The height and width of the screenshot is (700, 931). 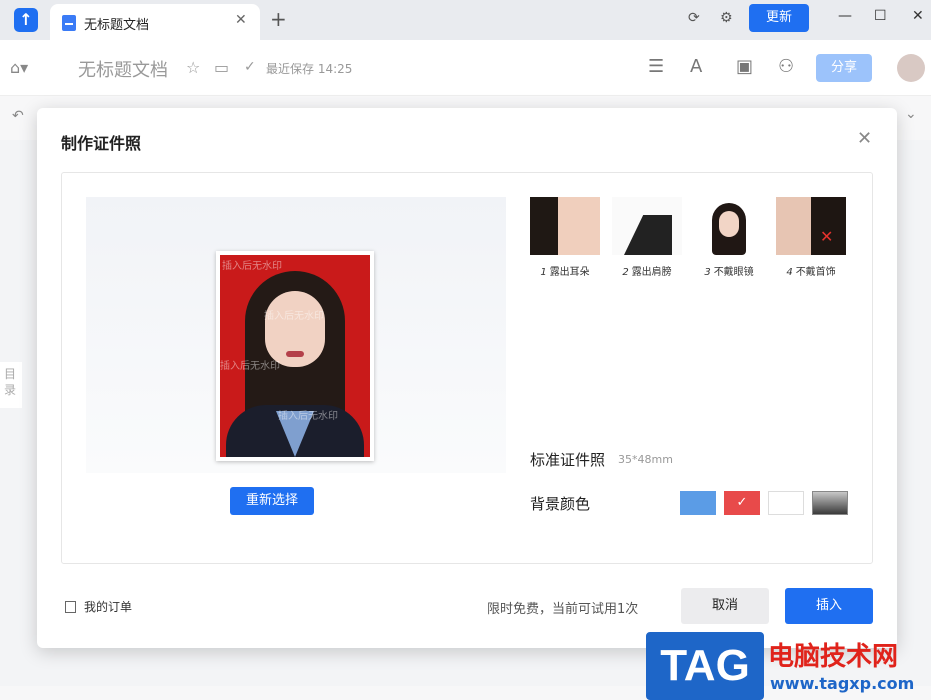 I want to click on id-photo-preview: 插入后无水印 插入后无水印 插入后无水印 插入后无水印, so click(x=295, y=356).